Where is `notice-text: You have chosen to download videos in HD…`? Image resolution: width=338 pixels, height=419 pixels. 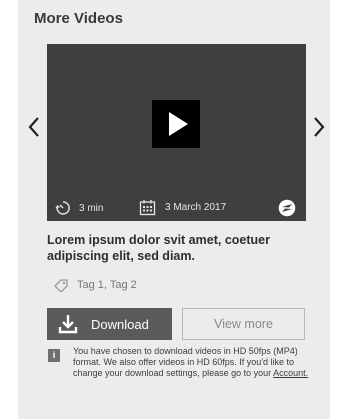 notice-text: You have chosen to download videos in HD… is located at coordinates (185, 362).